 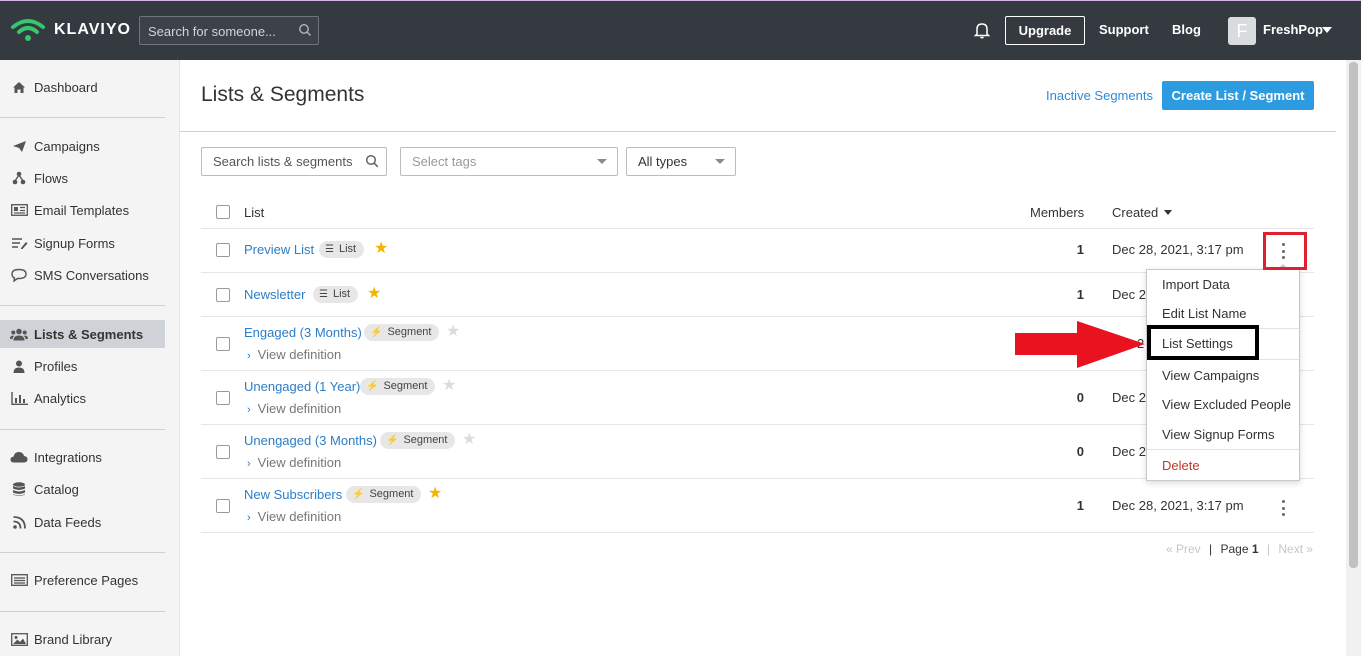 What do you see at coordinates (91, 275) in the screenshot?
I see `sidebar-item-label: SMS Conversations` at bounding box center [91, 275].